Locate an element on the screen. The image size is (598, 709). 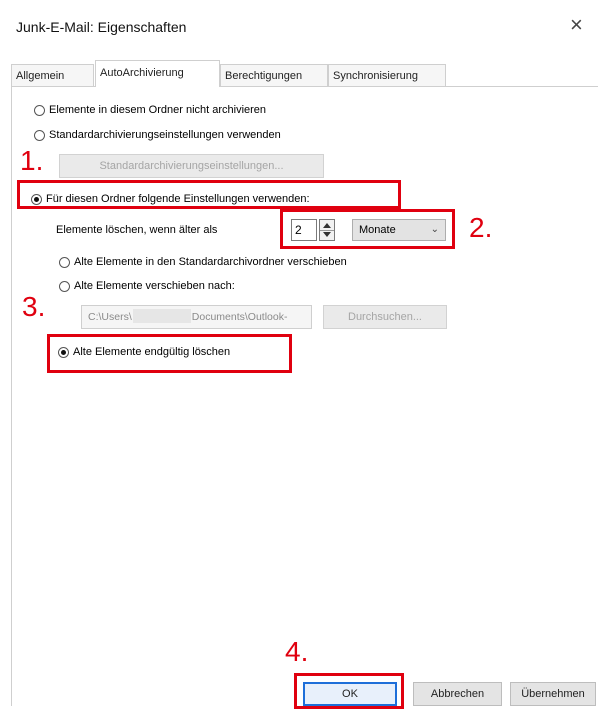
cancel-button: Abbrechen is located at coordinates (457, 694).